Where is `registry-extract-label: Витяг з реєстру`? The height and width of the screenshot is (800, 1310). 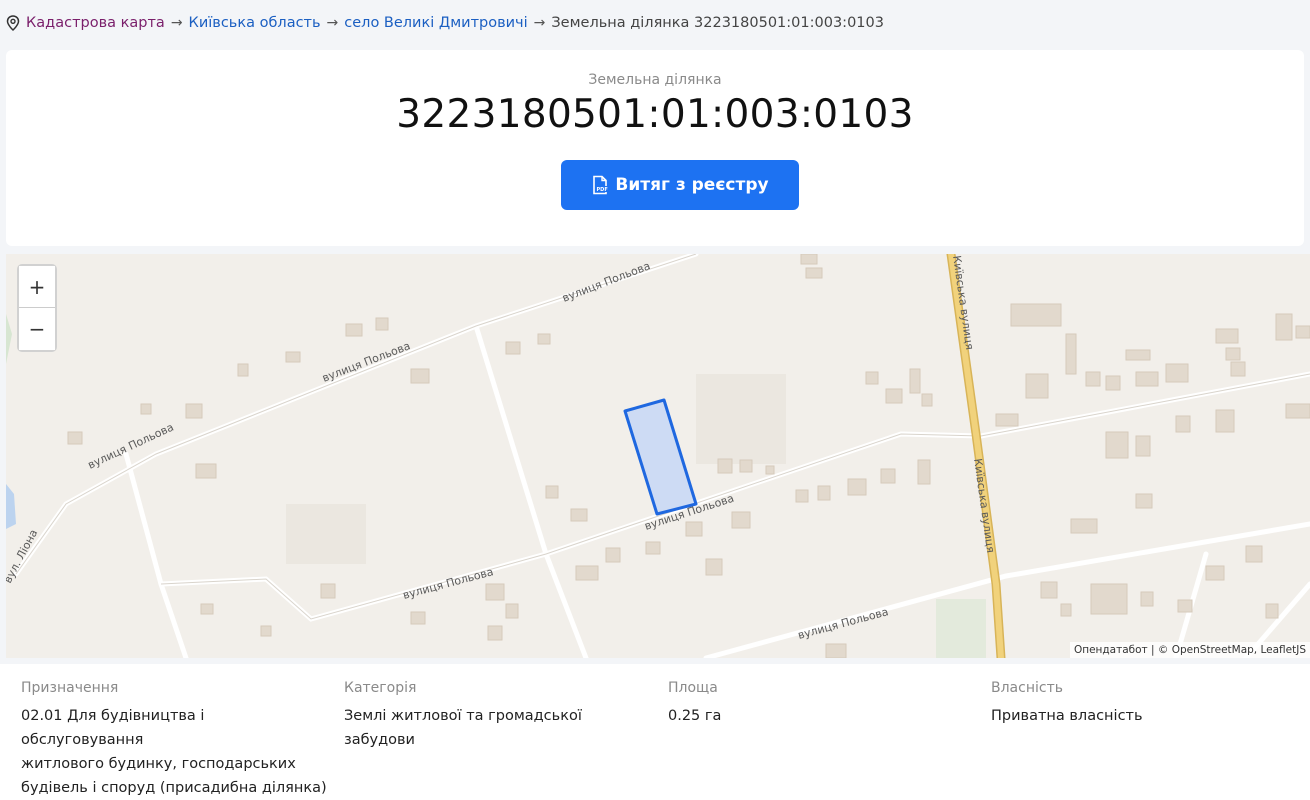 registry-extract-label: Витяг з реєстру is located at coordinates (692, 185).